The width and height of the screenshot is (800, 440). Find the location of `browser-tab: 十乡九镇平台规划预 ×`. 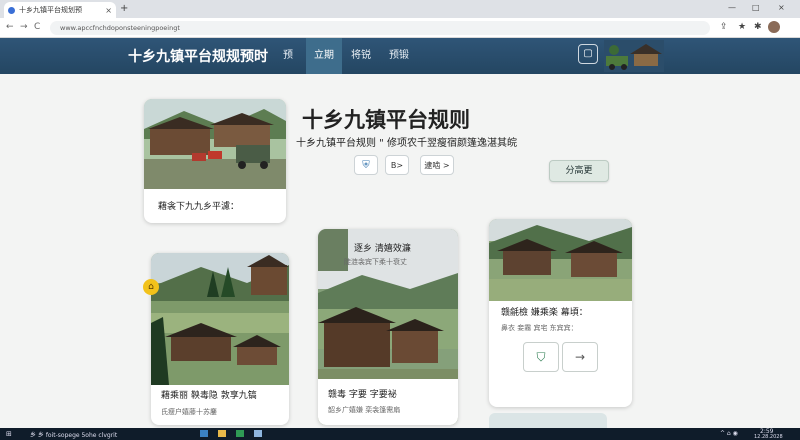

browser-tab: 十乡九镇平台规划预 × is located at coordinates (60, 10).